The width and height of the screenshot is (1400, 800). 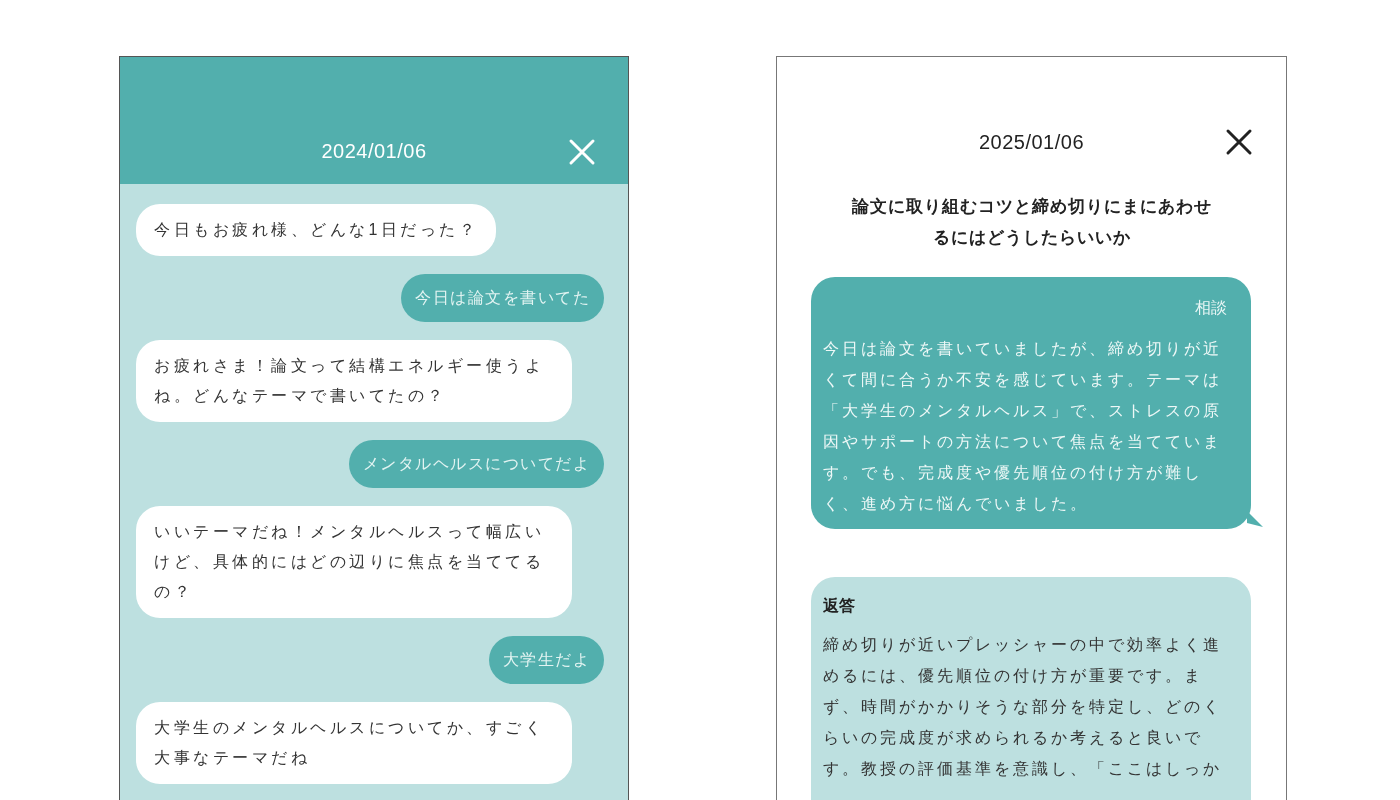 What do you see at coordinates (502, 298) in the screenshot?
I see `user-message: 今日は論文を書いてた` at bounding box center [502, 298].